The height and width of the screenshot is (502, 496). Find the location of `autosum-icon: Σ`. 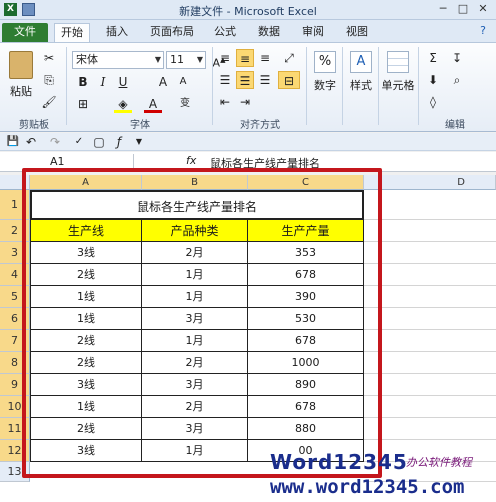

autosum-icon: Σ is located at coordinates (433, 58).